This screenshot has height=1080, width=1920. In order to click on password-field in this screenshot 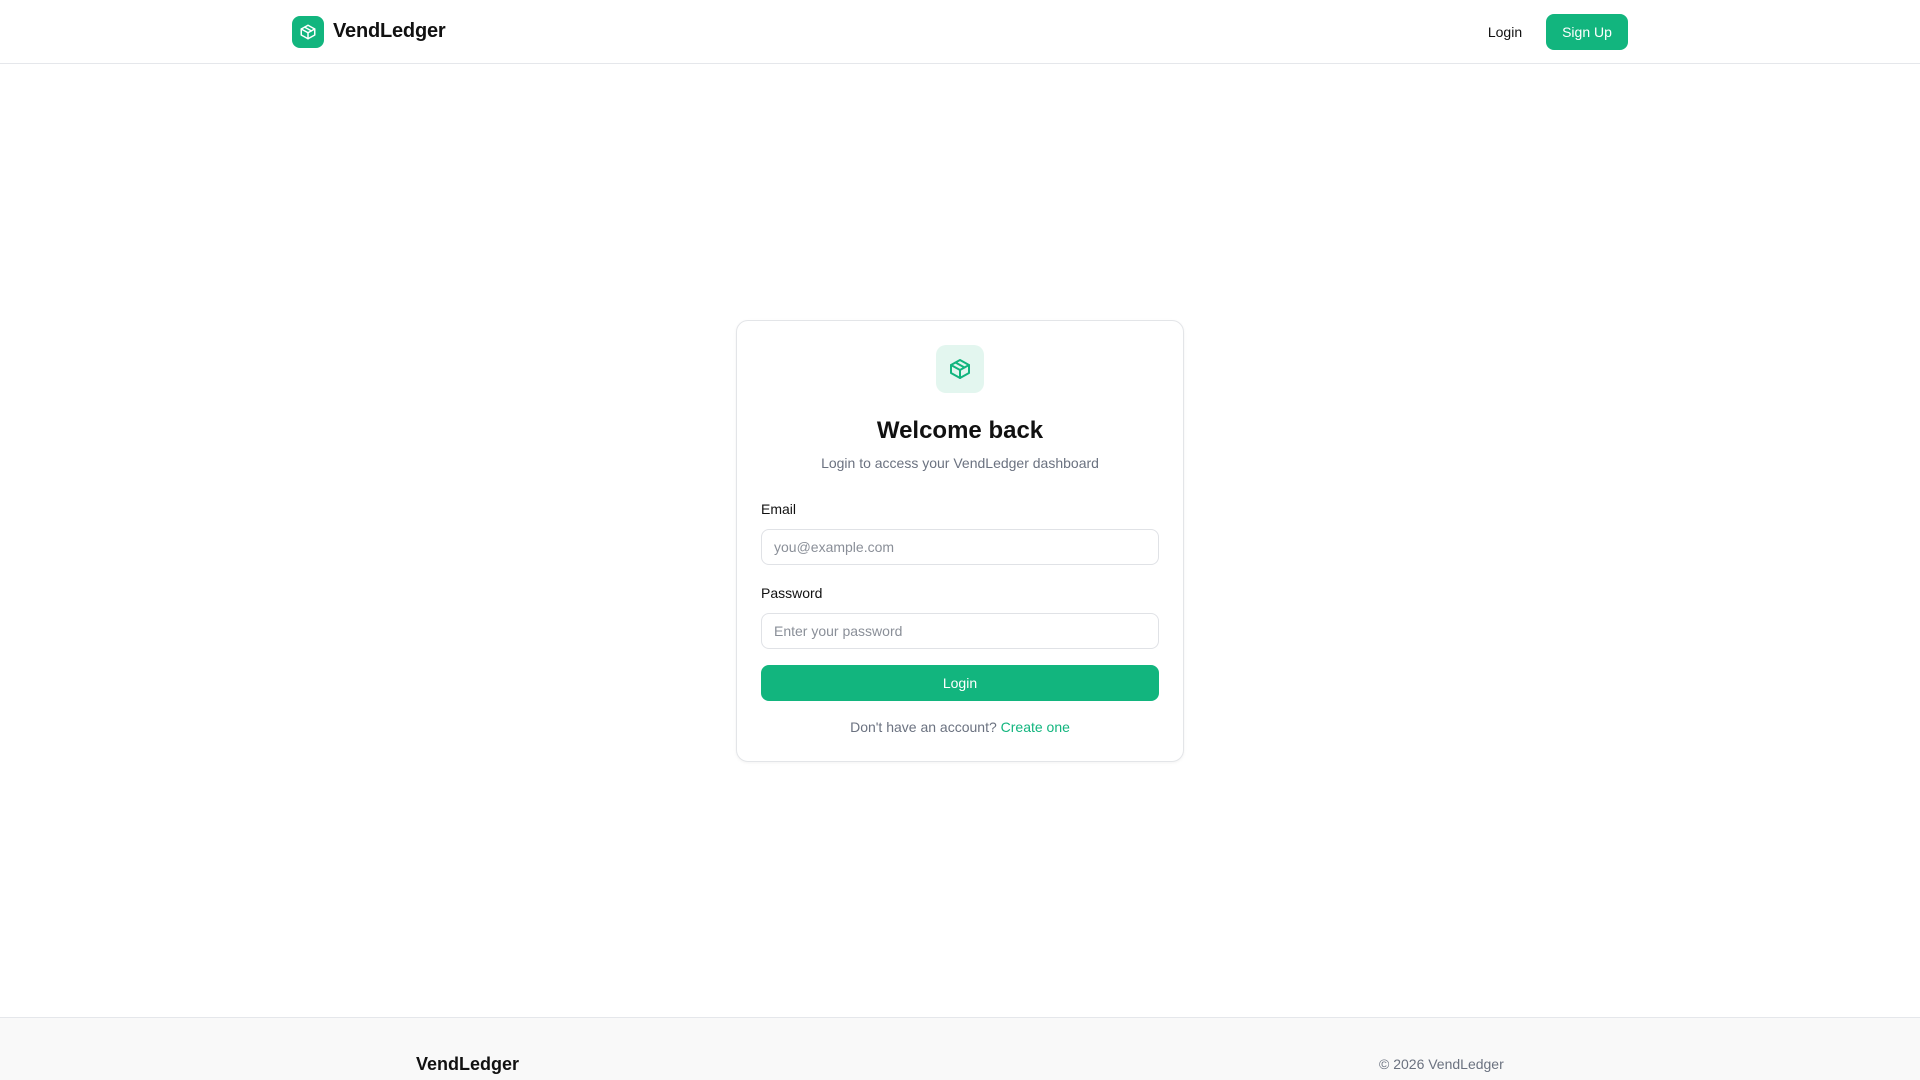, I will do `click(960, 631)`.